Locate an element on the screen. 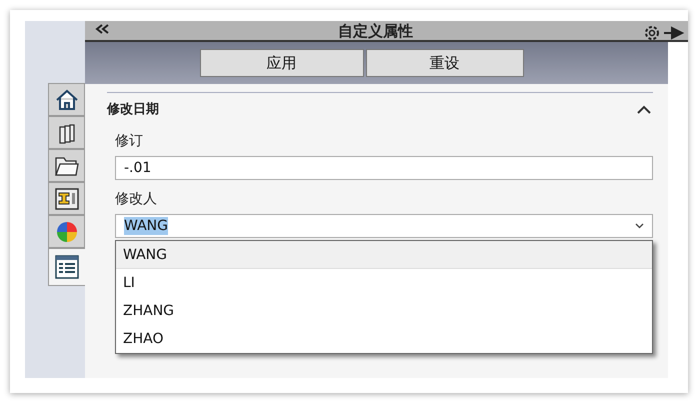 The width and height of the screenshot is (697, 406). section-title: 修改日期 is located at coordinates (133, 109).